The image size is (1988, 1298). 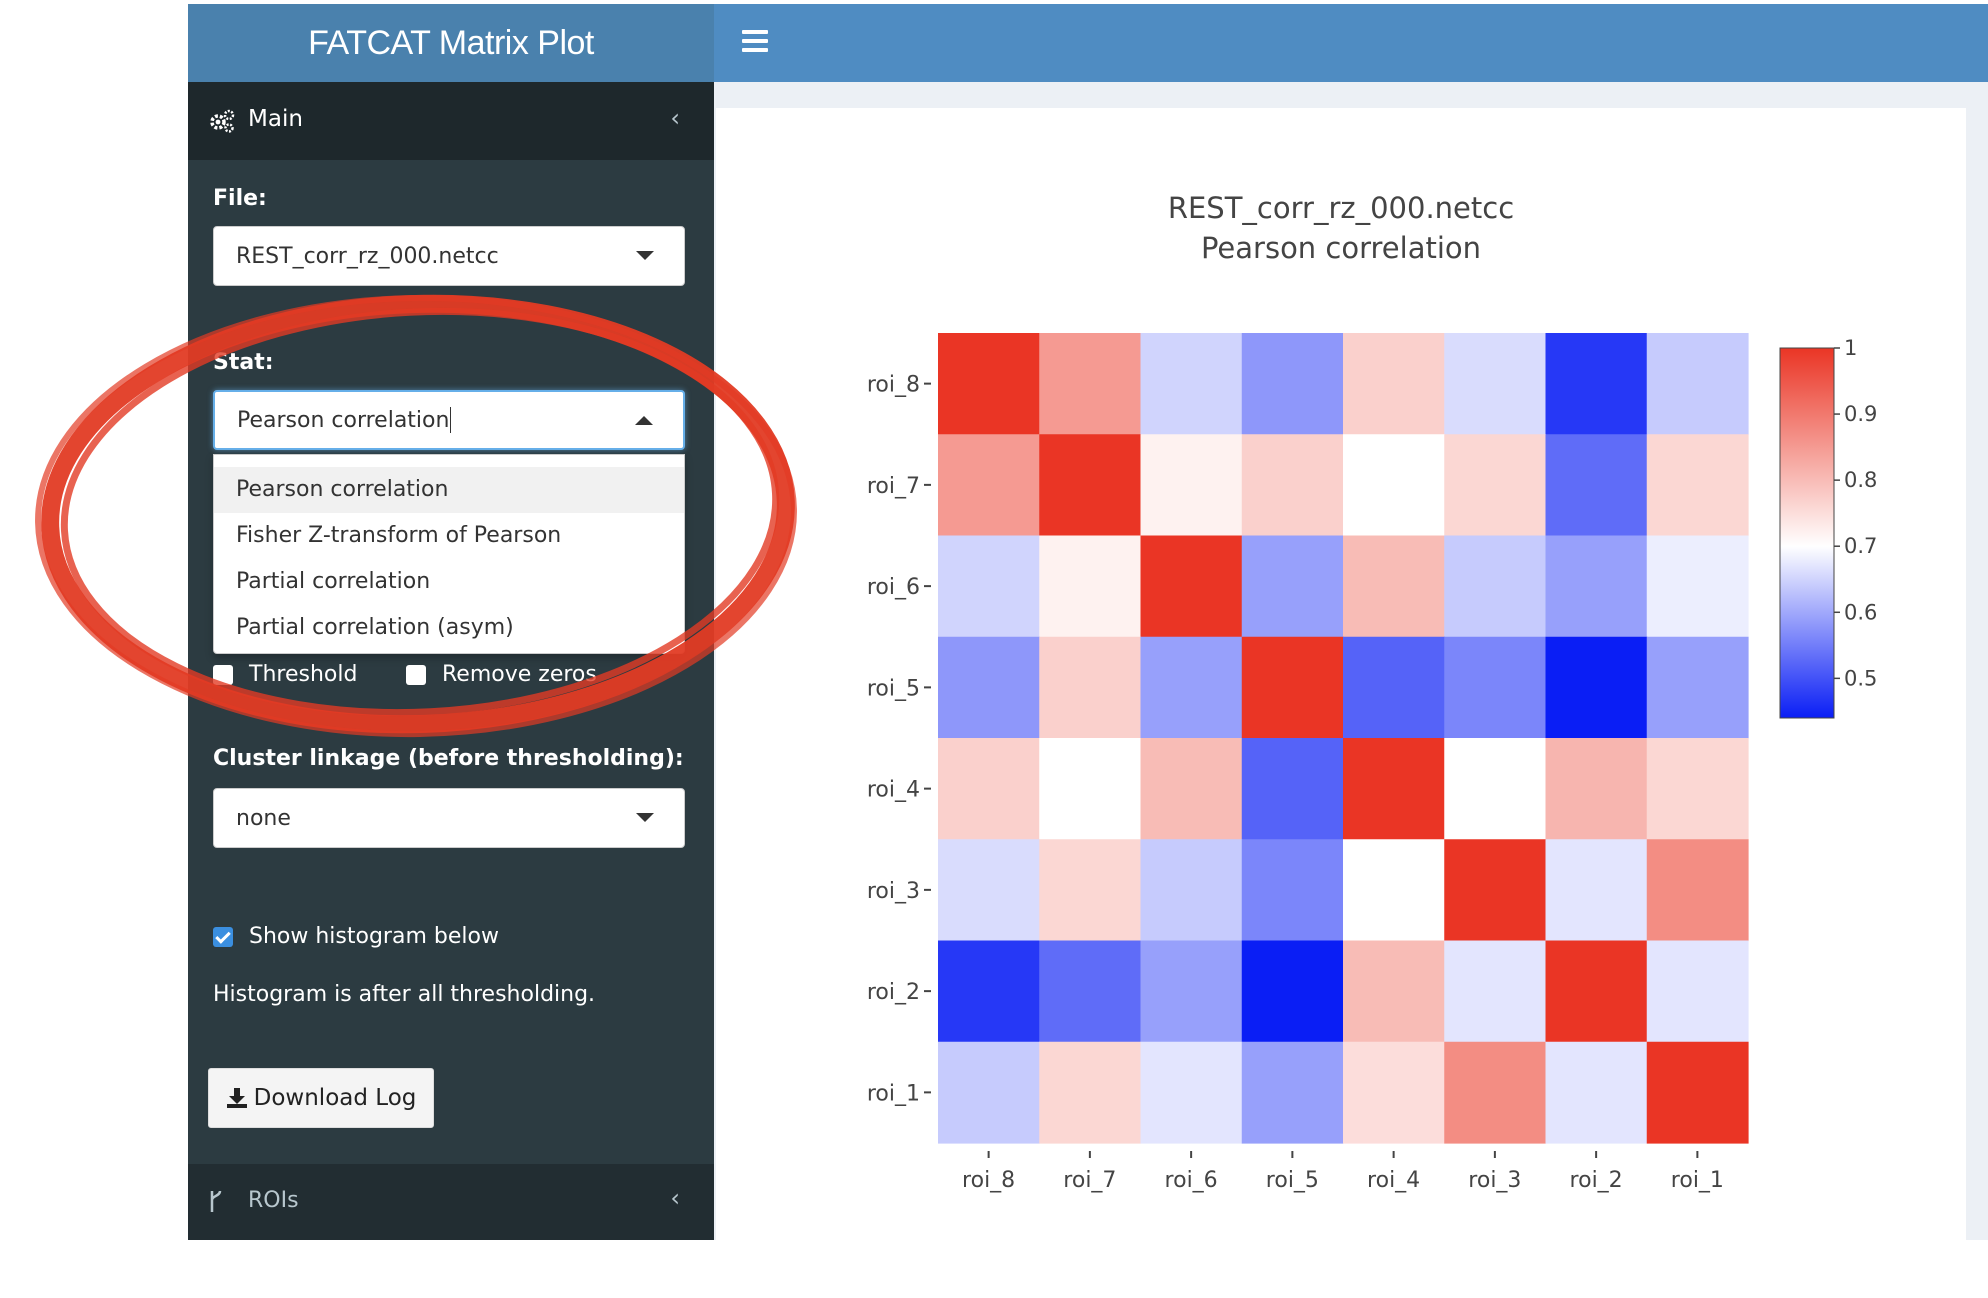 What do you see at coordinates (449, 628) in the screenshot?
I see `stat-option: Partial correlation (asym)` at bounding box center [449, 628].